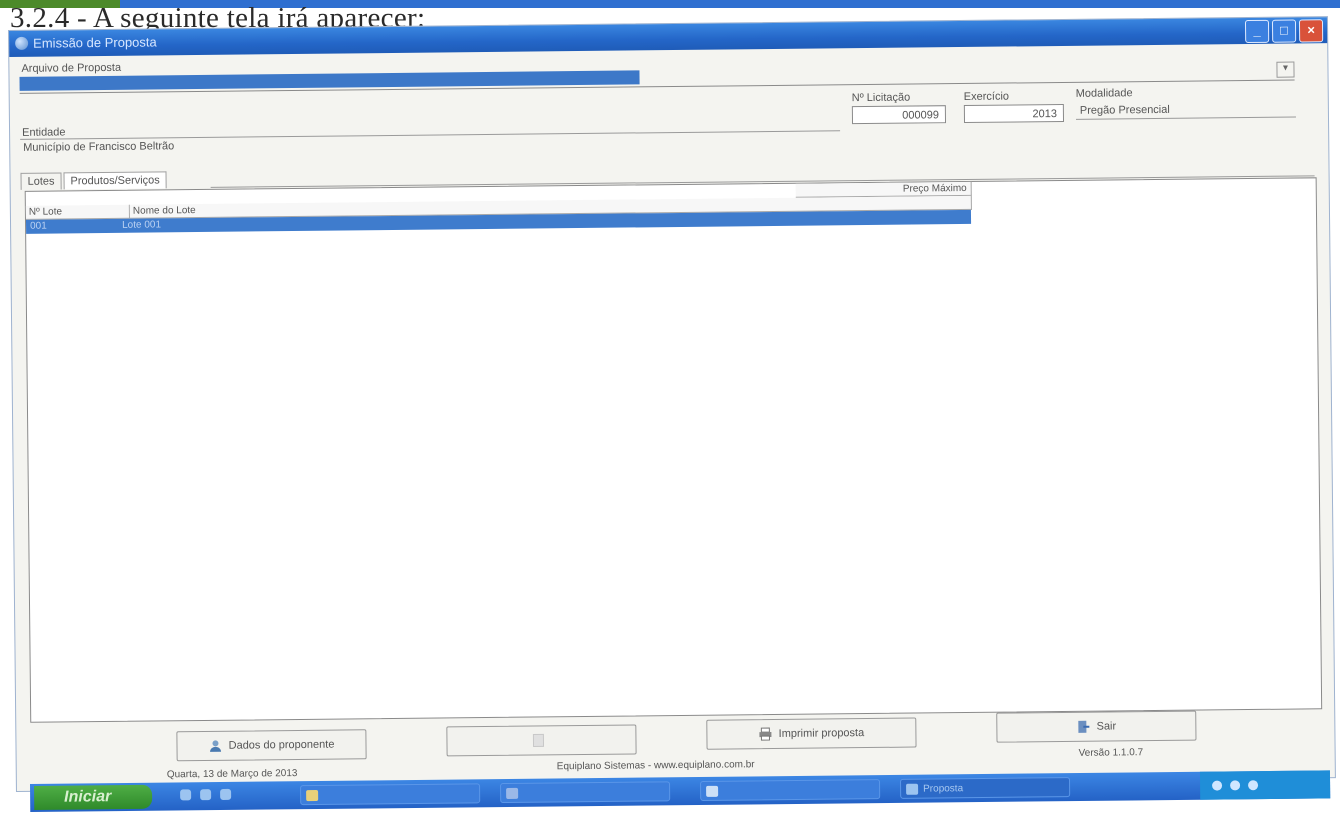  I want to click on app-icon, so click(22, 43).